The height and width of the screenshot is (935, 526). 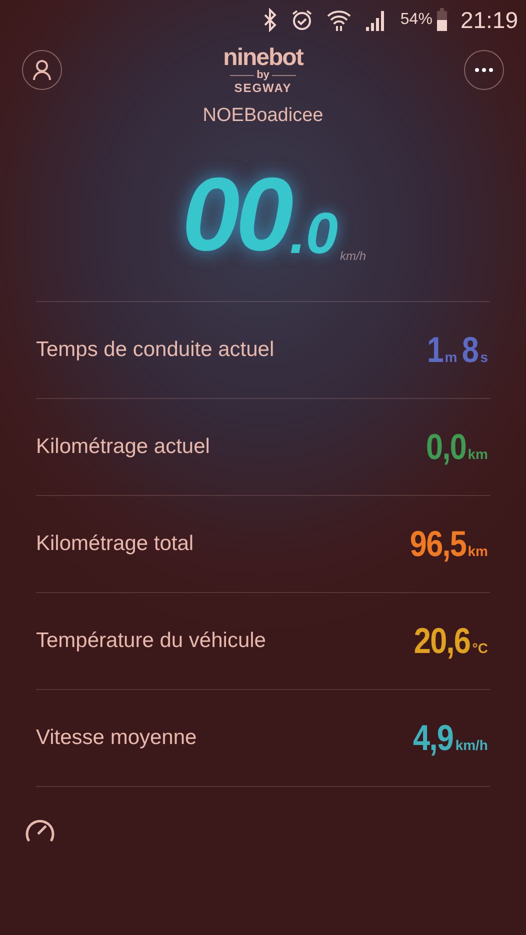 I want to click on profile-button, so click(x=42, y=70).